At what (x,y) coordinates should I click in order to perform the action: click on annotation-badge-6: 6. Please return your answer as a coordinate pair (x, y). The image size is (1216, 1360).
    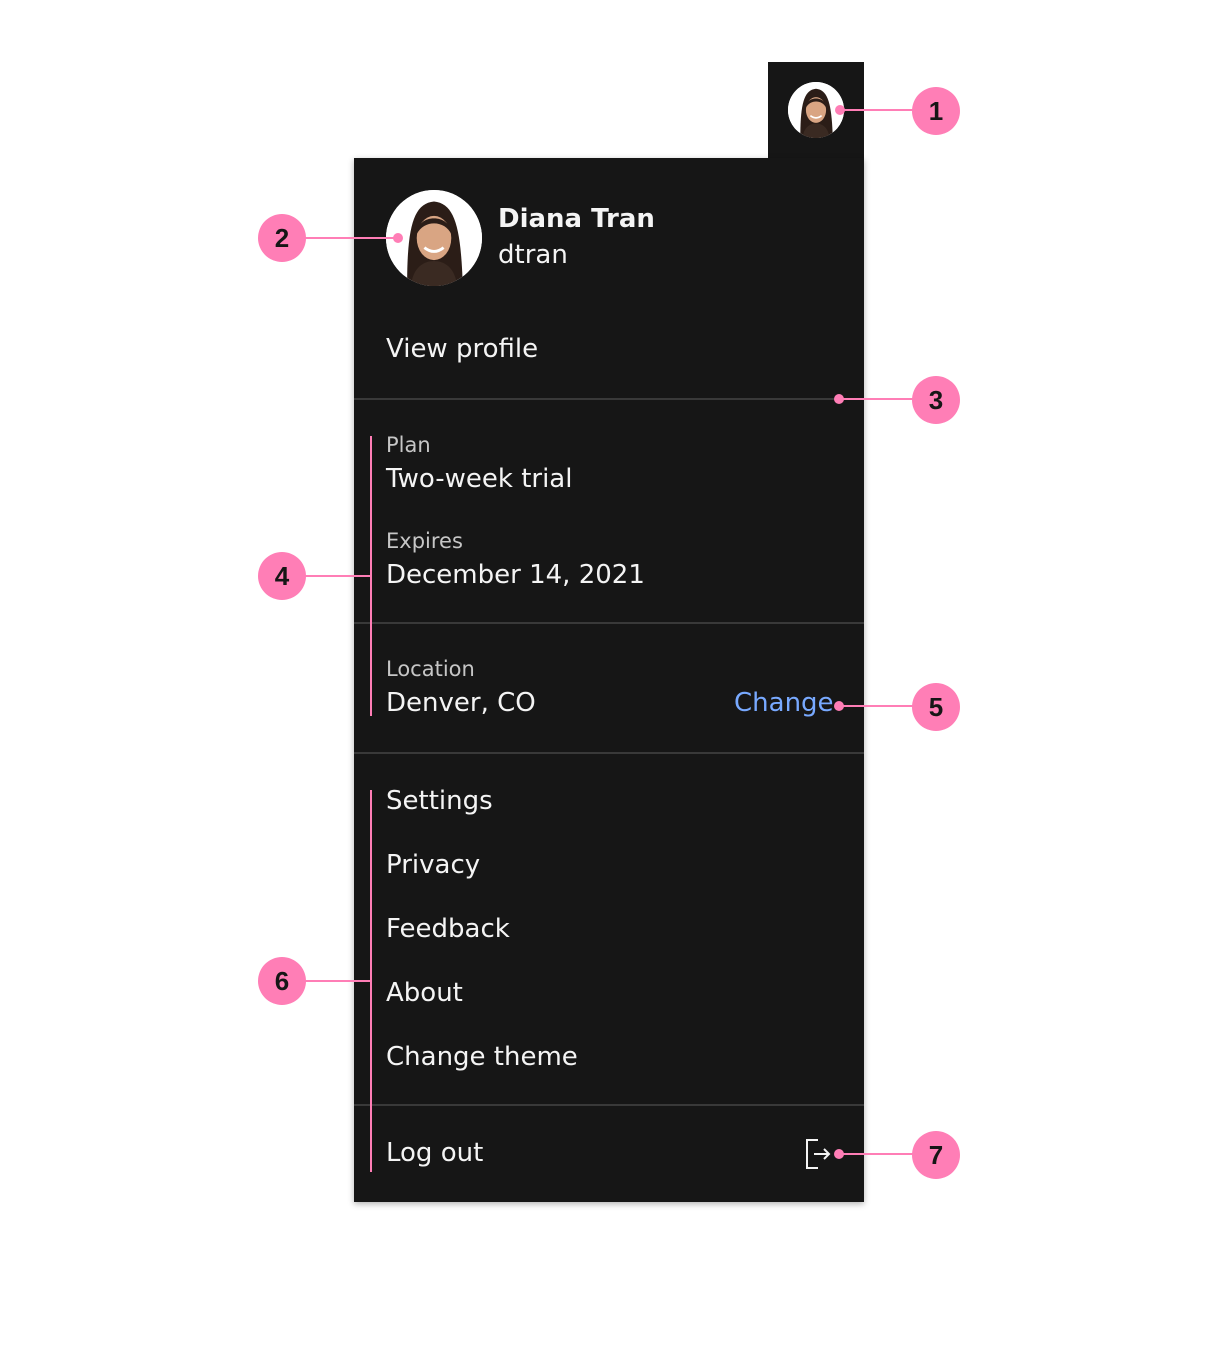
    Looking at the image, I should click on (282, 981).